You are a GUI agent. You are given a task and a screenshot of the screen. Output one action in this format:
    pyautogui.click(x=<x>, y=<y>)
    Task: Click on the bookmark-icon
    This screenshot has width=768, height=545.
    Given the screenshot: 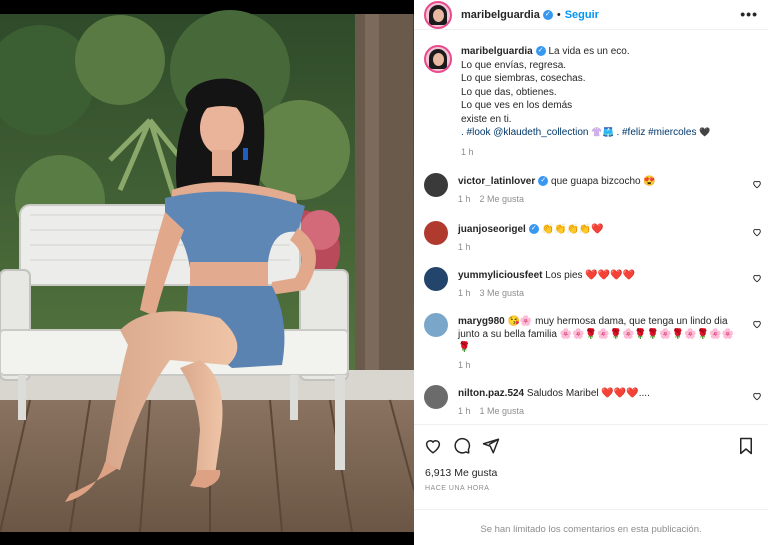 What is the action you would take?
    pyautogui.click(x=746, y=446)
    